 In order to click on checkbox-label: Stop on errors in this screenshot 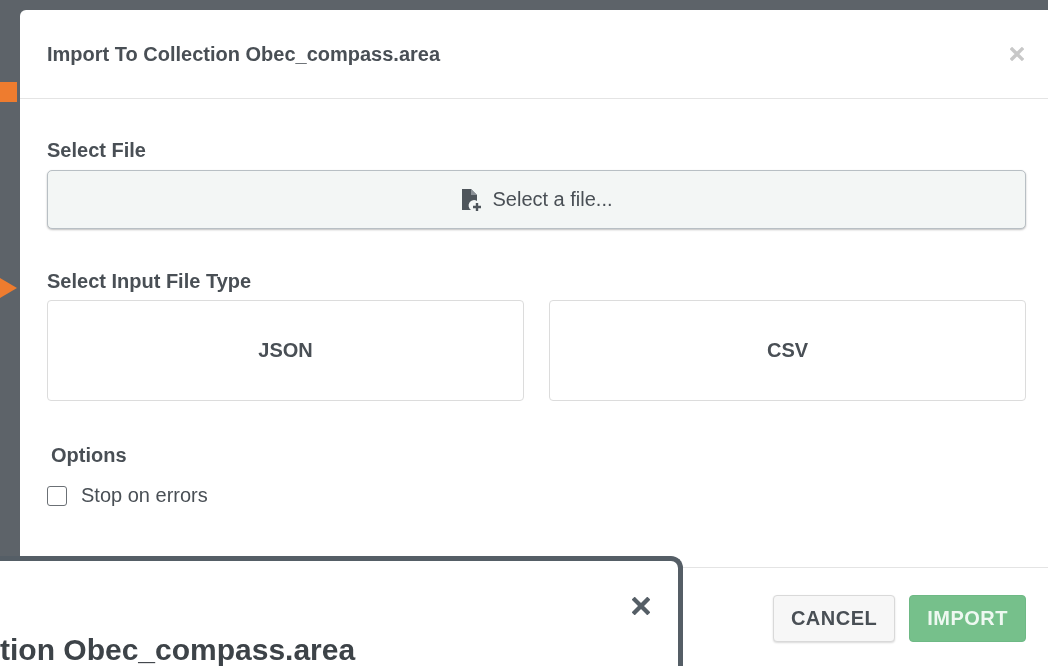, I will do `click(144, 495)`.